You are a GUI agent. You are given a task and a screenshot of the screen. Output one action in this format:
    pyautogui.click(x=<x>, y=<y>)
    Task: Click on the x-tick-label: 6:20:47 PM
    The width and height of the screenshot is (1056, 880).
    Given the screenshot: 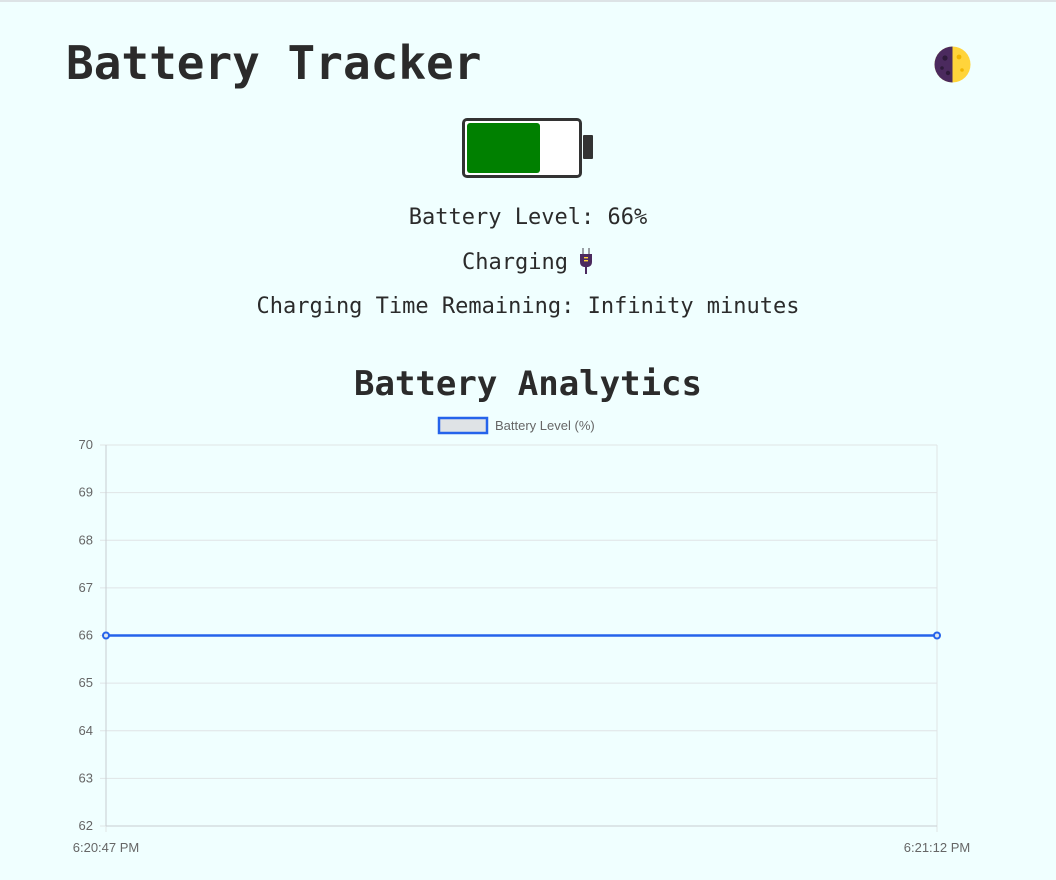 What is the action you would take?
    pyautogui.click(x=106, y=847)
    